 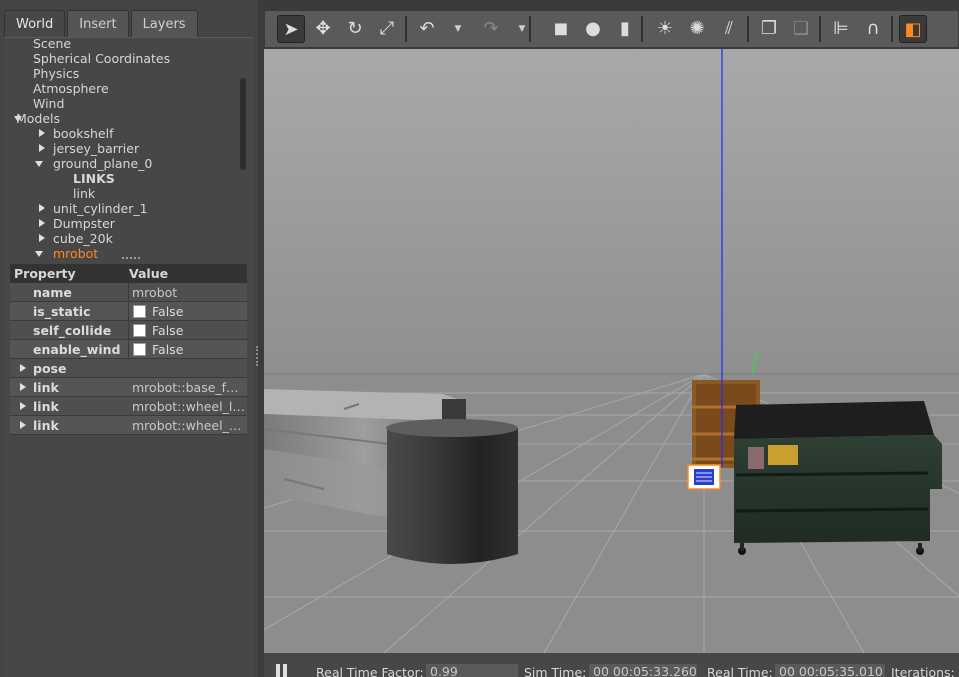 What do you see at coordinates (625, 29) in the screenshot?
I see `cylinder-shape-icon: ▮` at bounding box center [625, 29].